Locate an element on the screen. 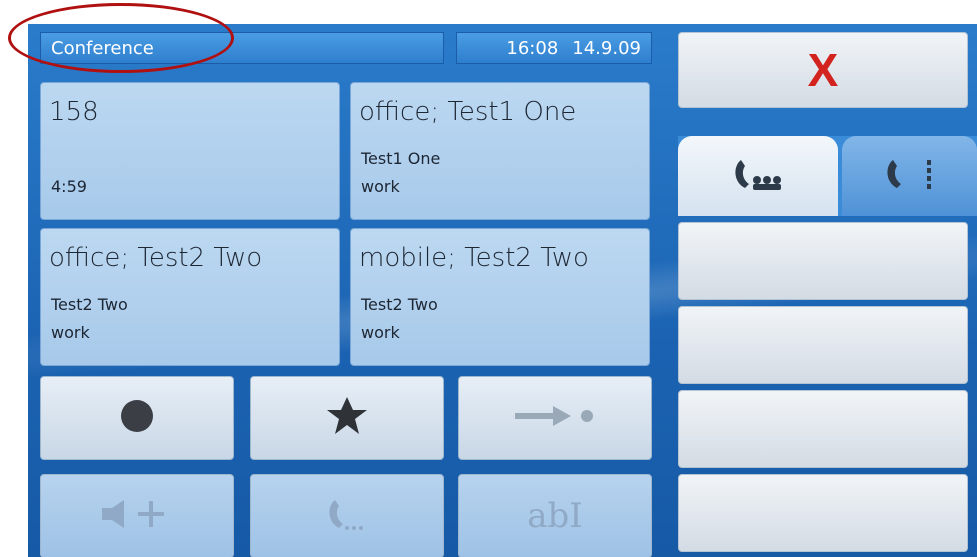 This screenshot has height=557, width=977. call-tile-2: office; Test1 One Test1 One work is located at coordinates (500, 151).